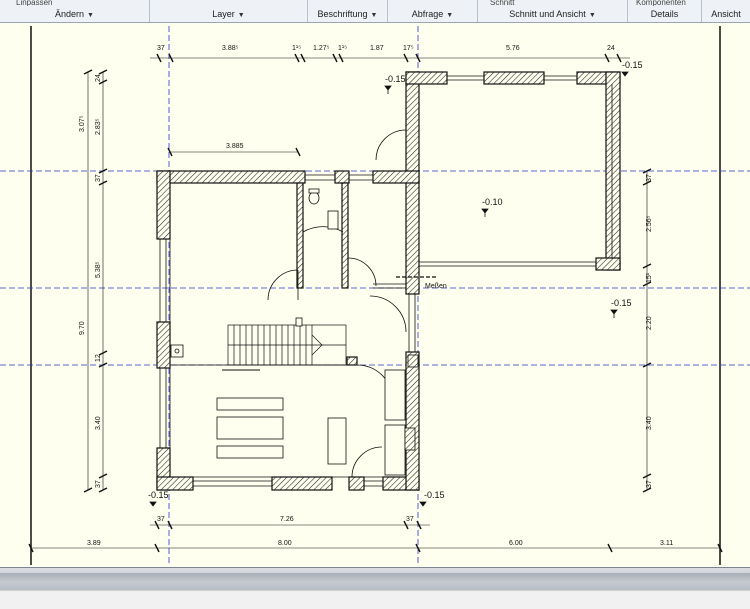 This screenshot has height=609, width=750. What do you see at coordinates (436, 286) in the screenshot?
I see `meter-label: Meßen` at bounding box center [436, 286].